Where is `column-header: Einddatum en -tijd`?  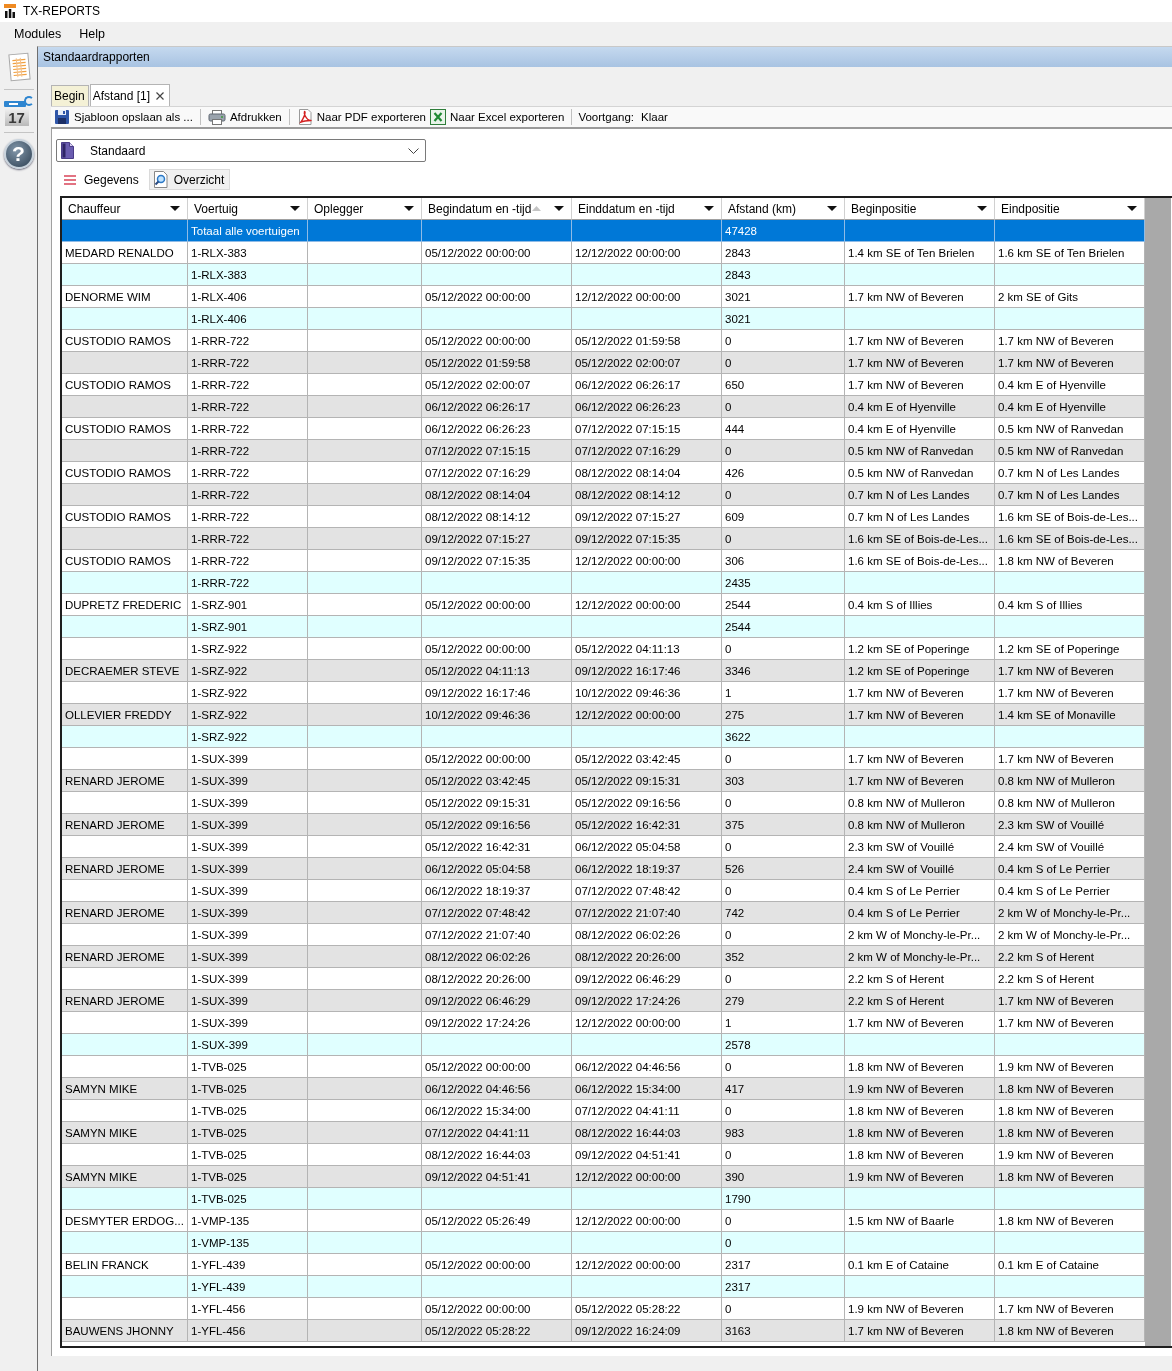 column-header: Einddatum en -tijd is located at coordinates (647, 209).